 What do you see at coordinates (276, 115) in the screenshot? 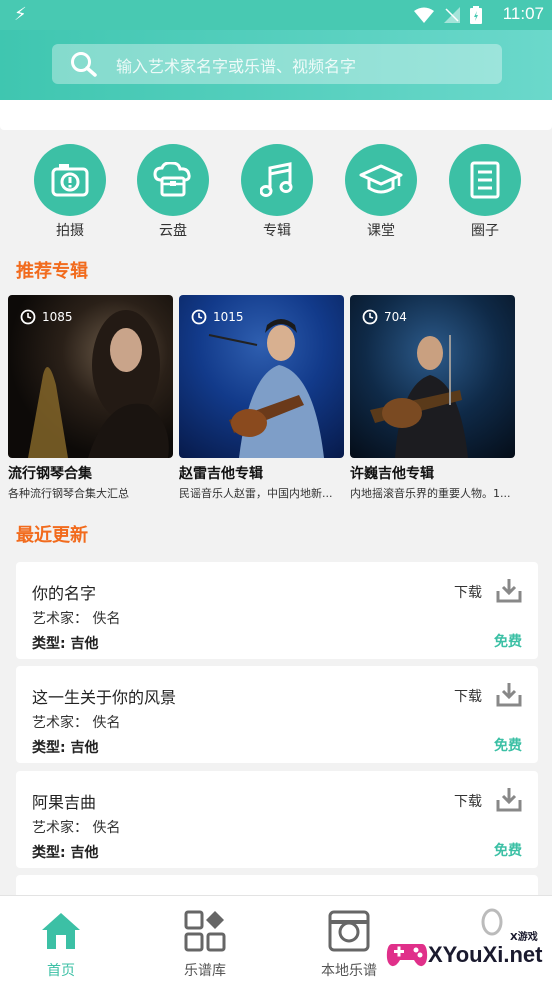
I see `banner-edge` at bounding box center [276, 115].